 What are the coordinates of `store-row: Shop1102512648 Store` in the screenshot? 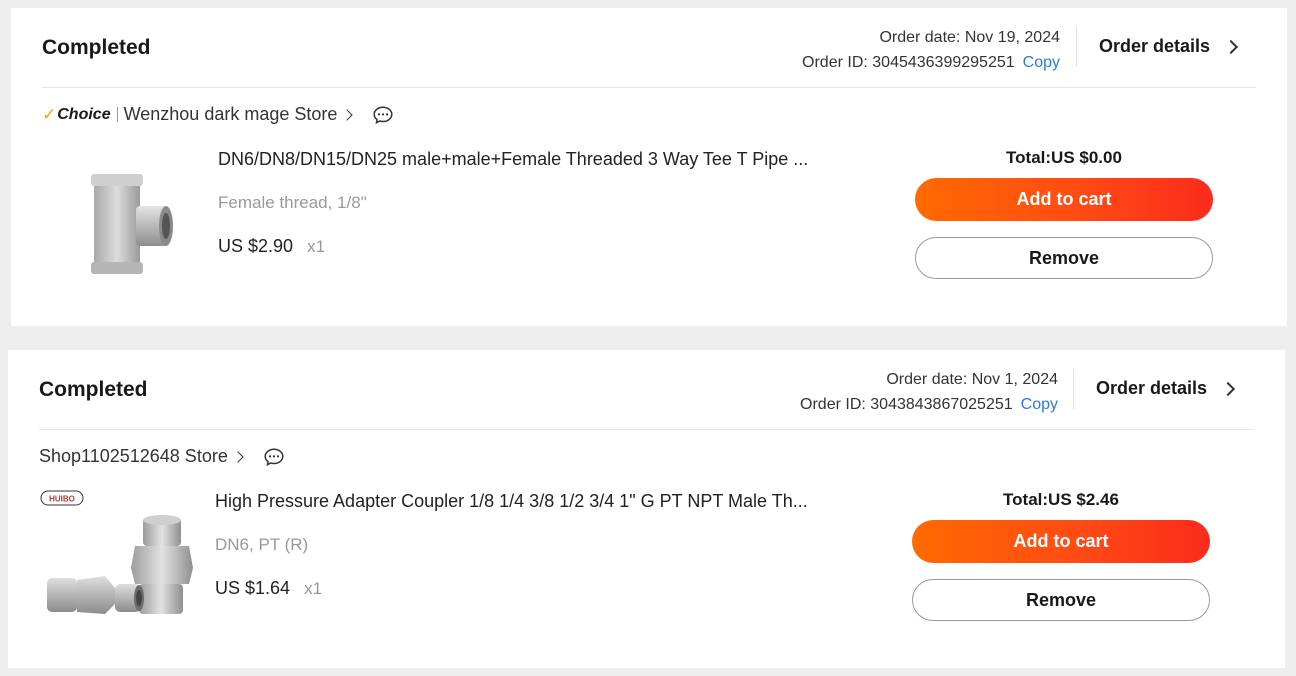 It's located at (161, 456).